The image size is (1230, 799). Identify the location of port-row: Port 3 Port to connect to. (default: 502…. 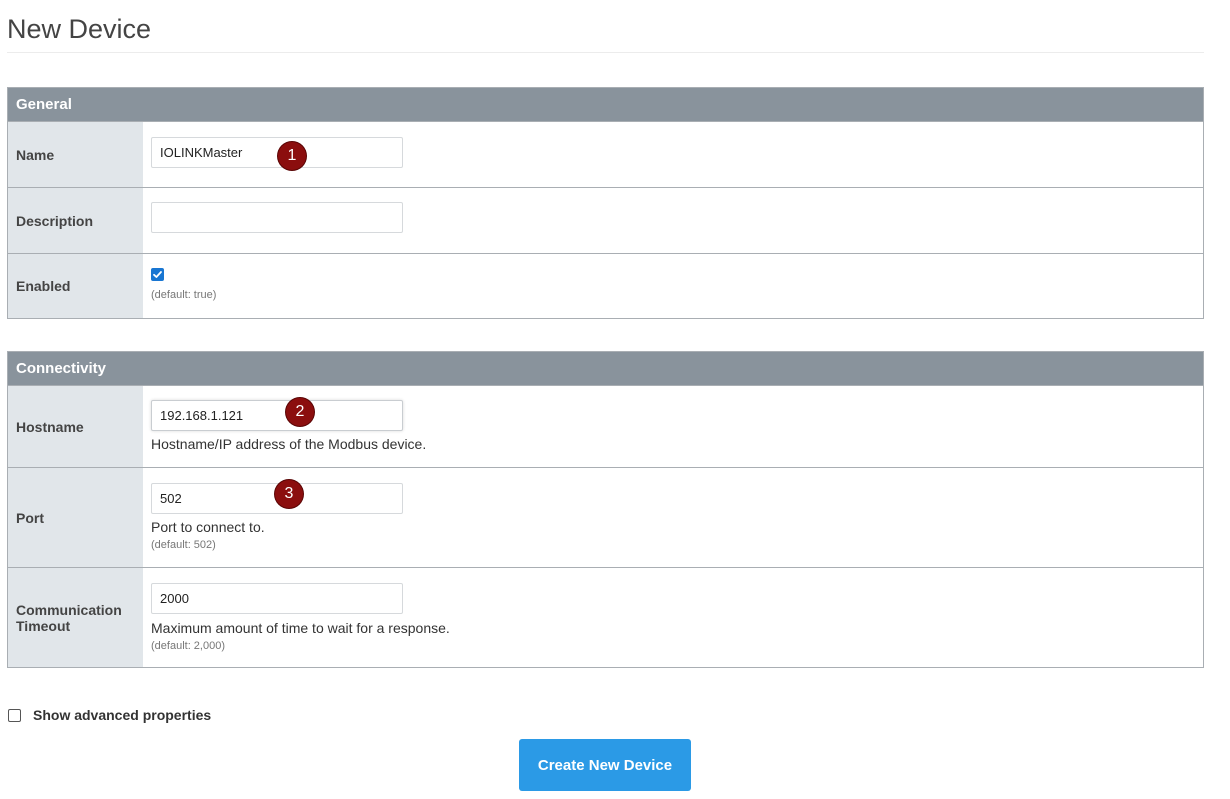
(605, 517).